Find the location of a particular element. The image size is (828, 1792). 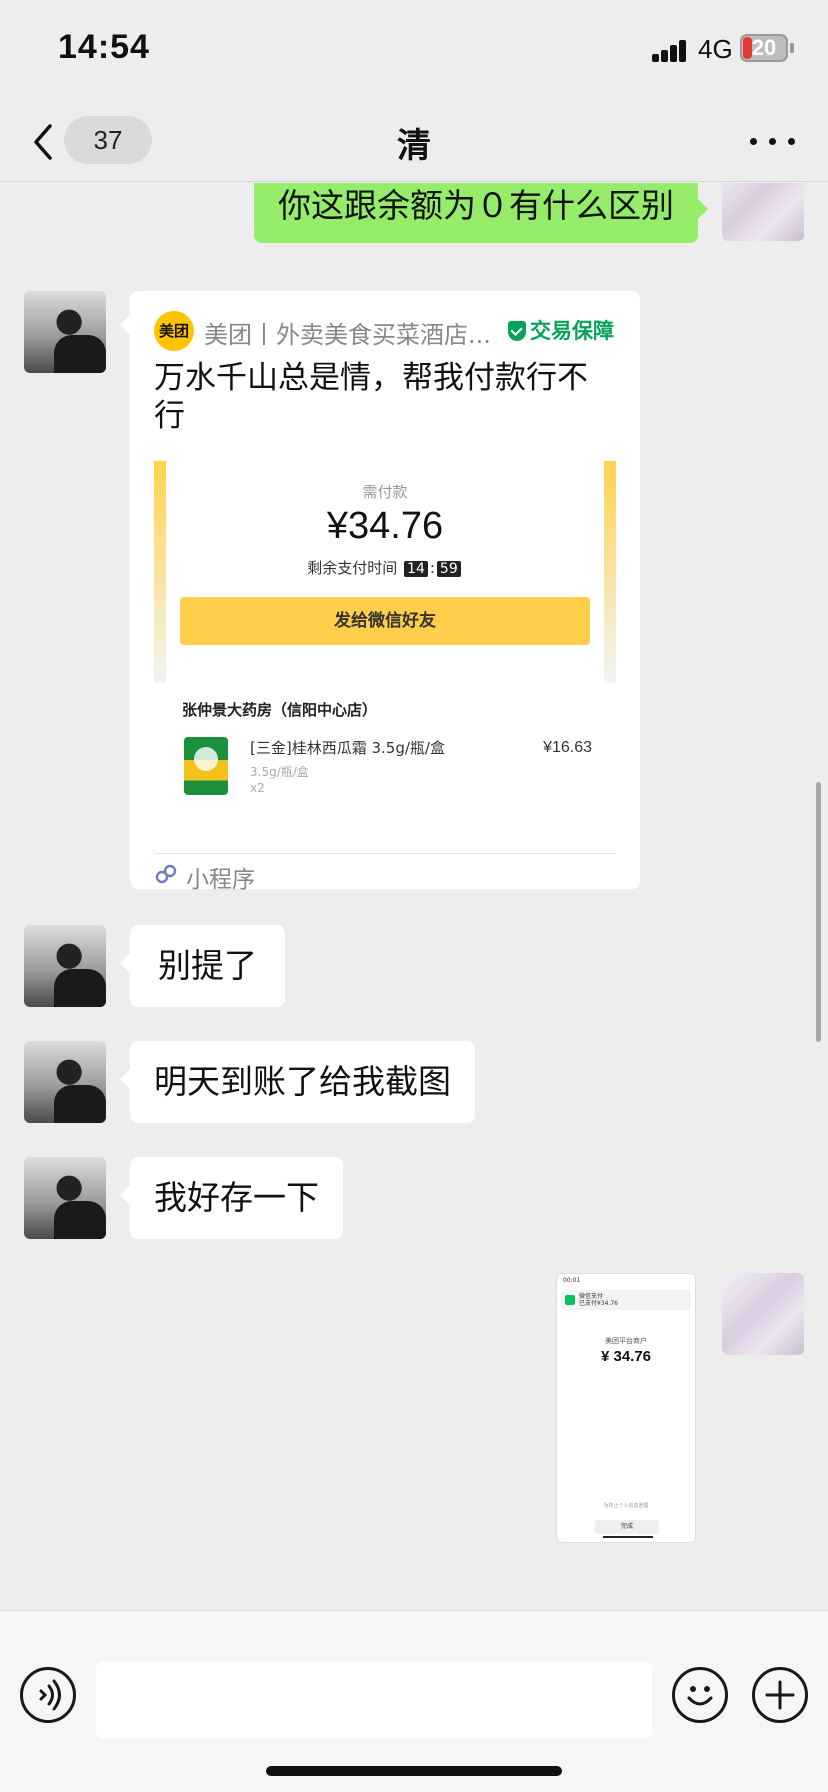

product-name: [三金]桂林西瓜霜 3.5g/瓶/盒 is located at coordinates (347, 748).